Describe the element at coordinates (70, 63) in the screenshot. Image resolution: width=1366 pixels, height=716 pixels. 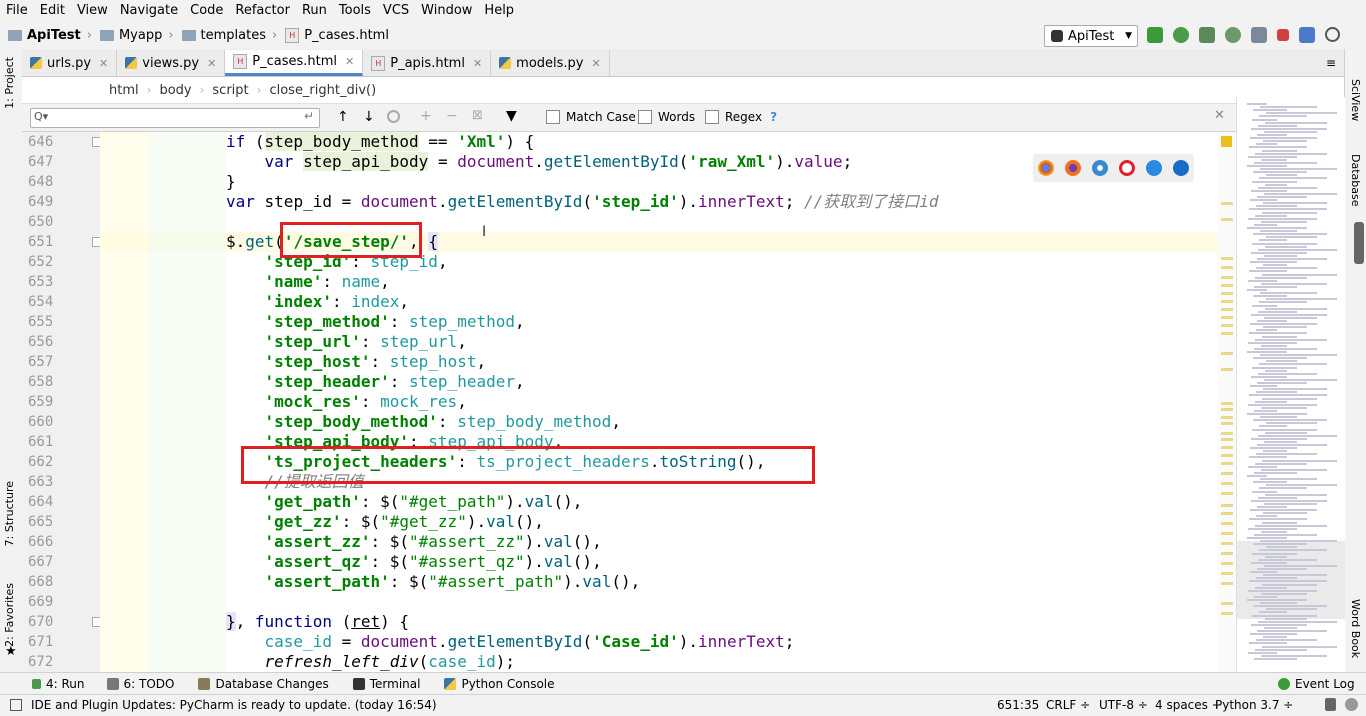
I see `tab-urls-py: urls.py ✕` at that location.